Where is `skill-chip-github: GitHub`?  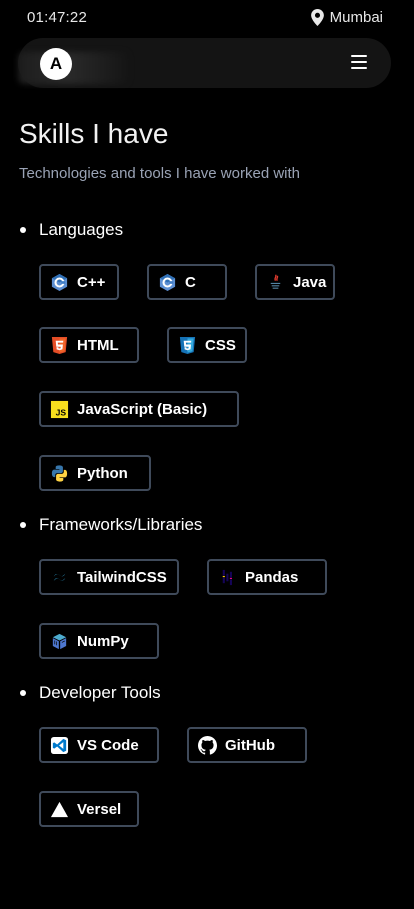
skill-chip-github: GitHub is located at coordinates (247, 745).